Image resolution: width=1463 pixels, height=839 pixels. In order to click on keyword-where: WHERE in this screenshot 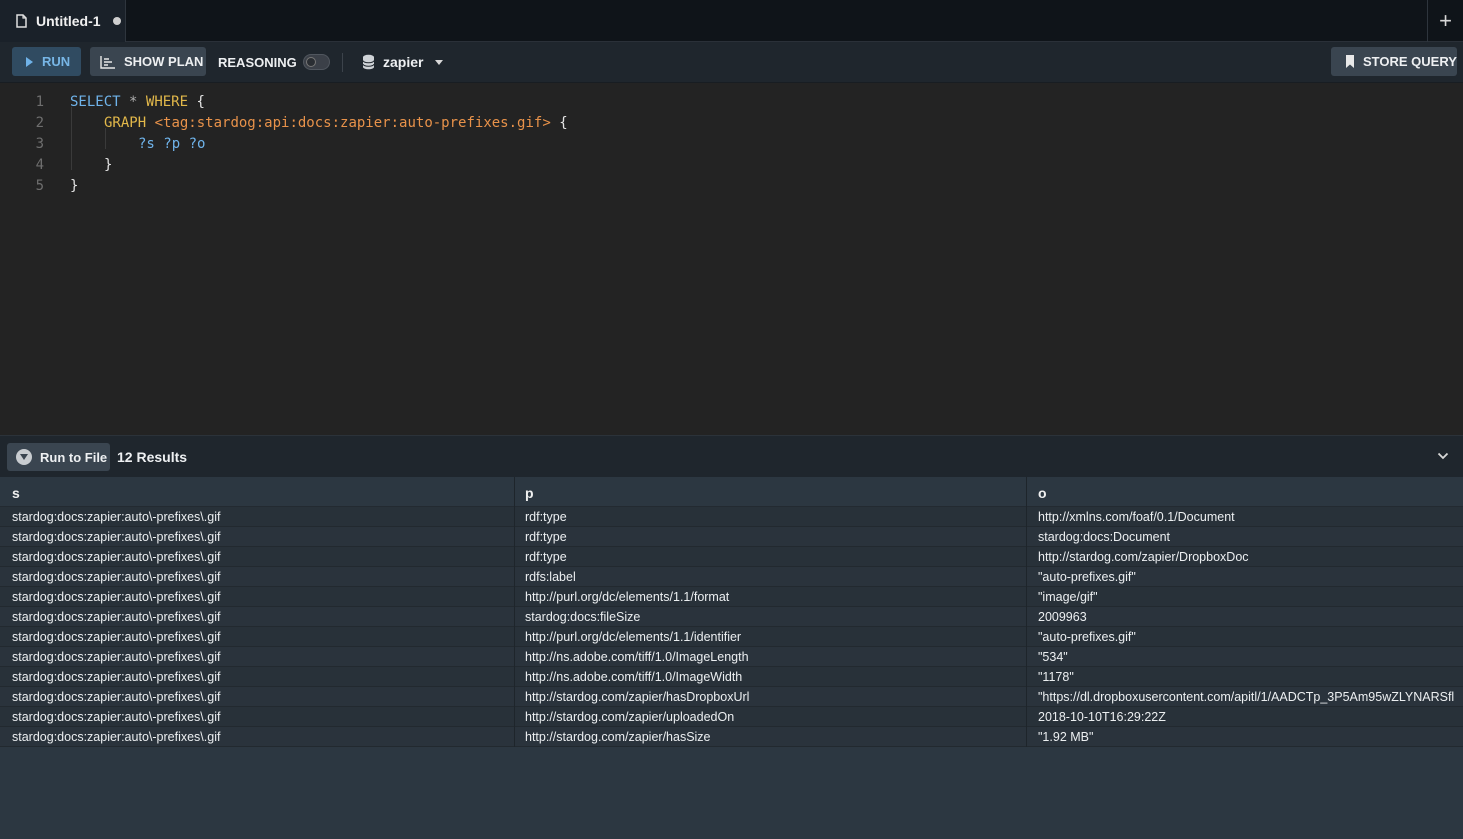, I will do `click(167, 102)`.